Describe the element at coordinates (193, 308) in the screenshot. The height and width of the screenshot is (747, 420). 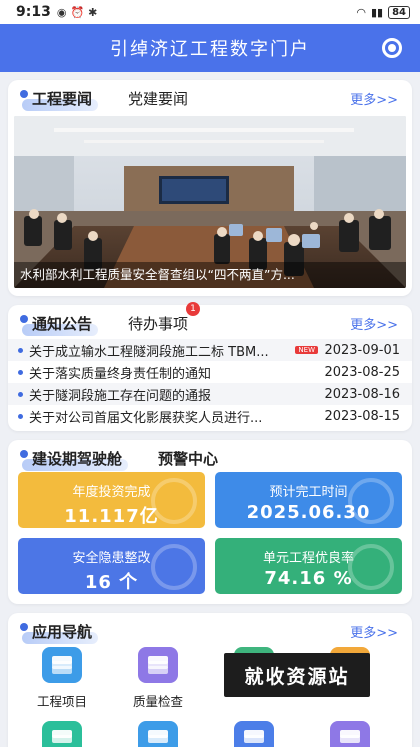
I see `todo-count-badge: 1` at that location.